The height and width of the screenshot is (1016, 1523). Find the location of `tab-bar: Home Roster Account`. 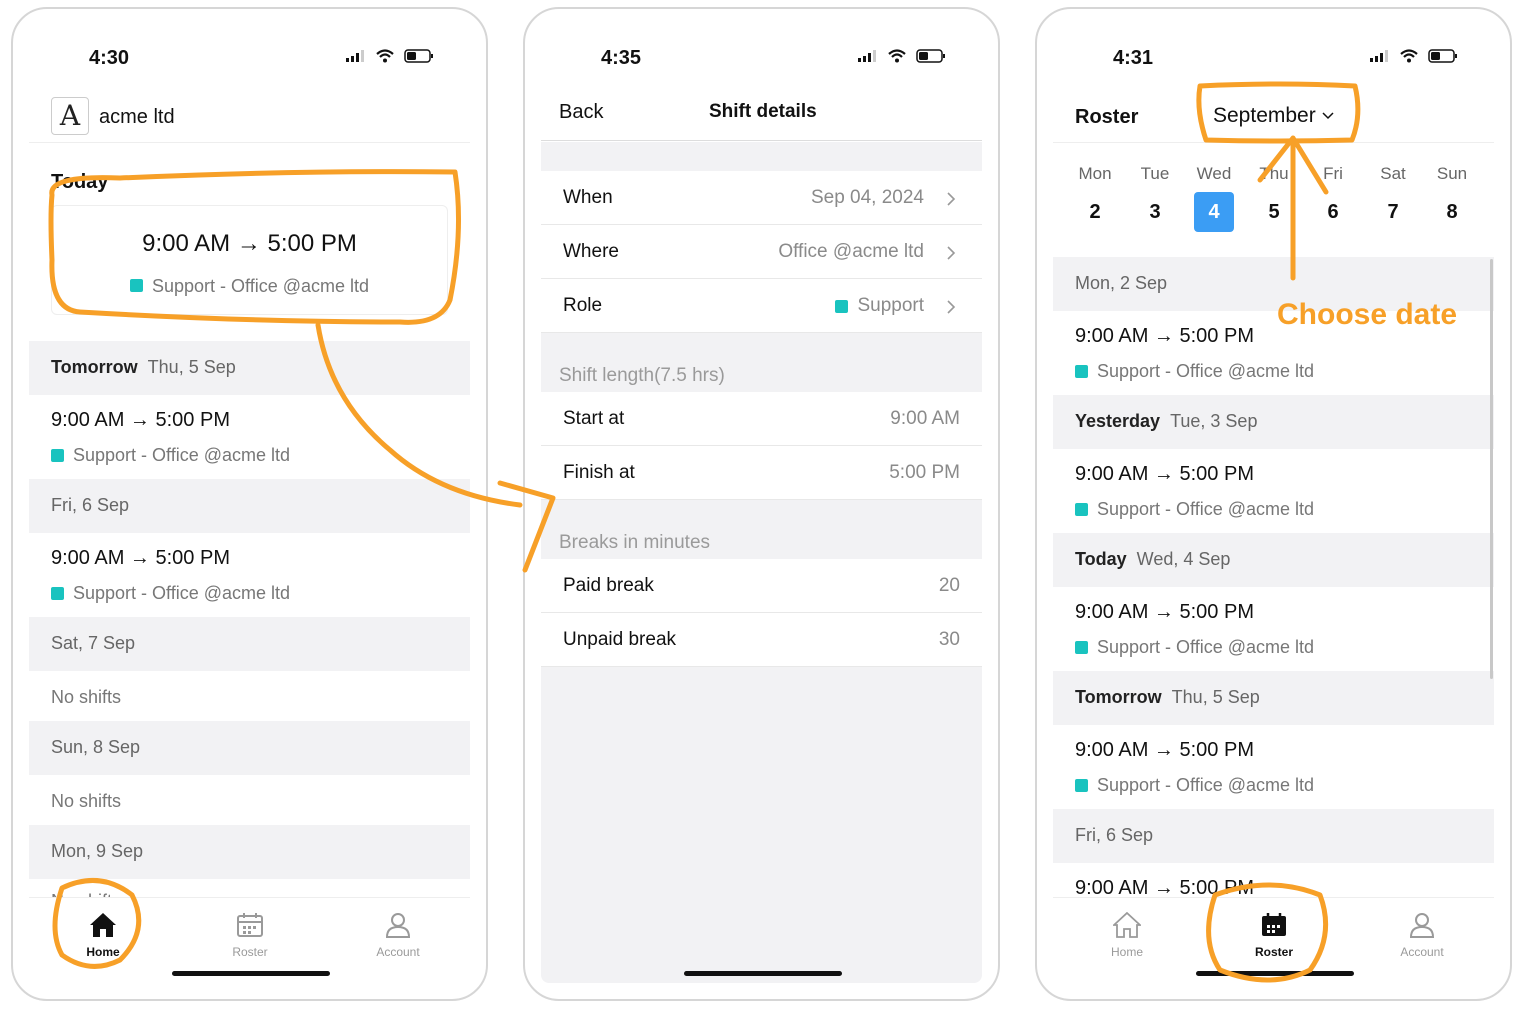

tab-bar: Home Roster Account is located at coordinates (249, 947).